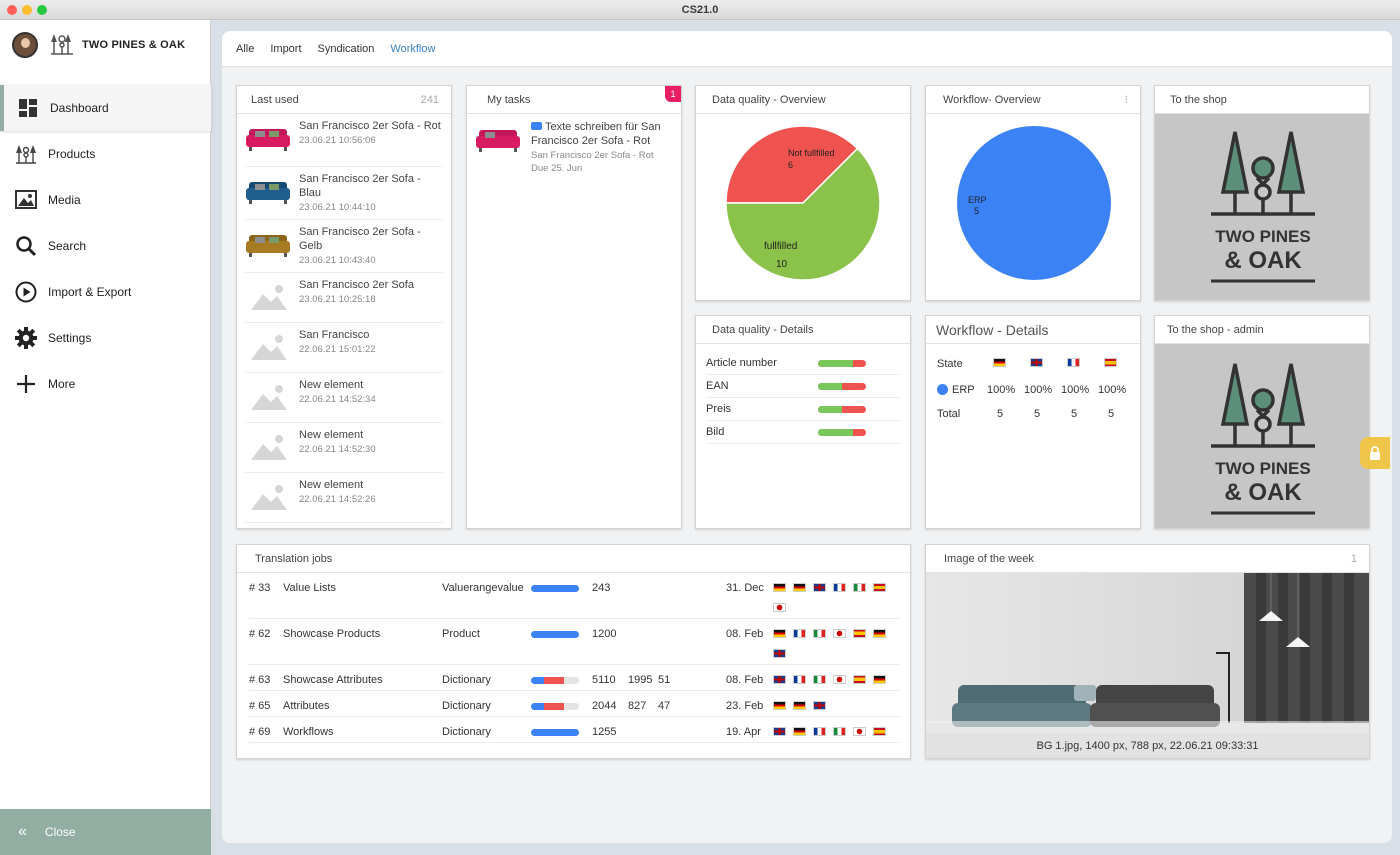 The height and width of the screenshot is (855, 1400). I want to click on pie-value-label: 5, so click(976, 211).